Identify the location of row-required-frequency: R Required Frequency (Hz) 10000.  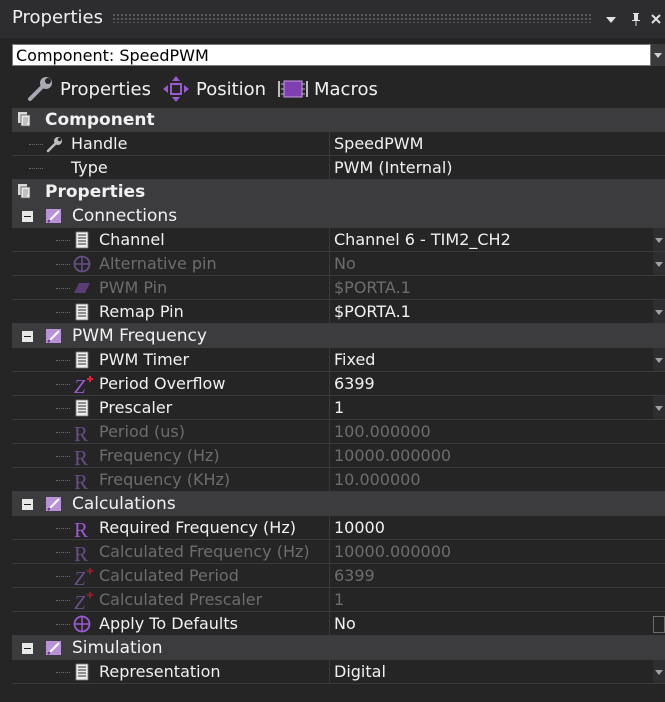
(338, 529).